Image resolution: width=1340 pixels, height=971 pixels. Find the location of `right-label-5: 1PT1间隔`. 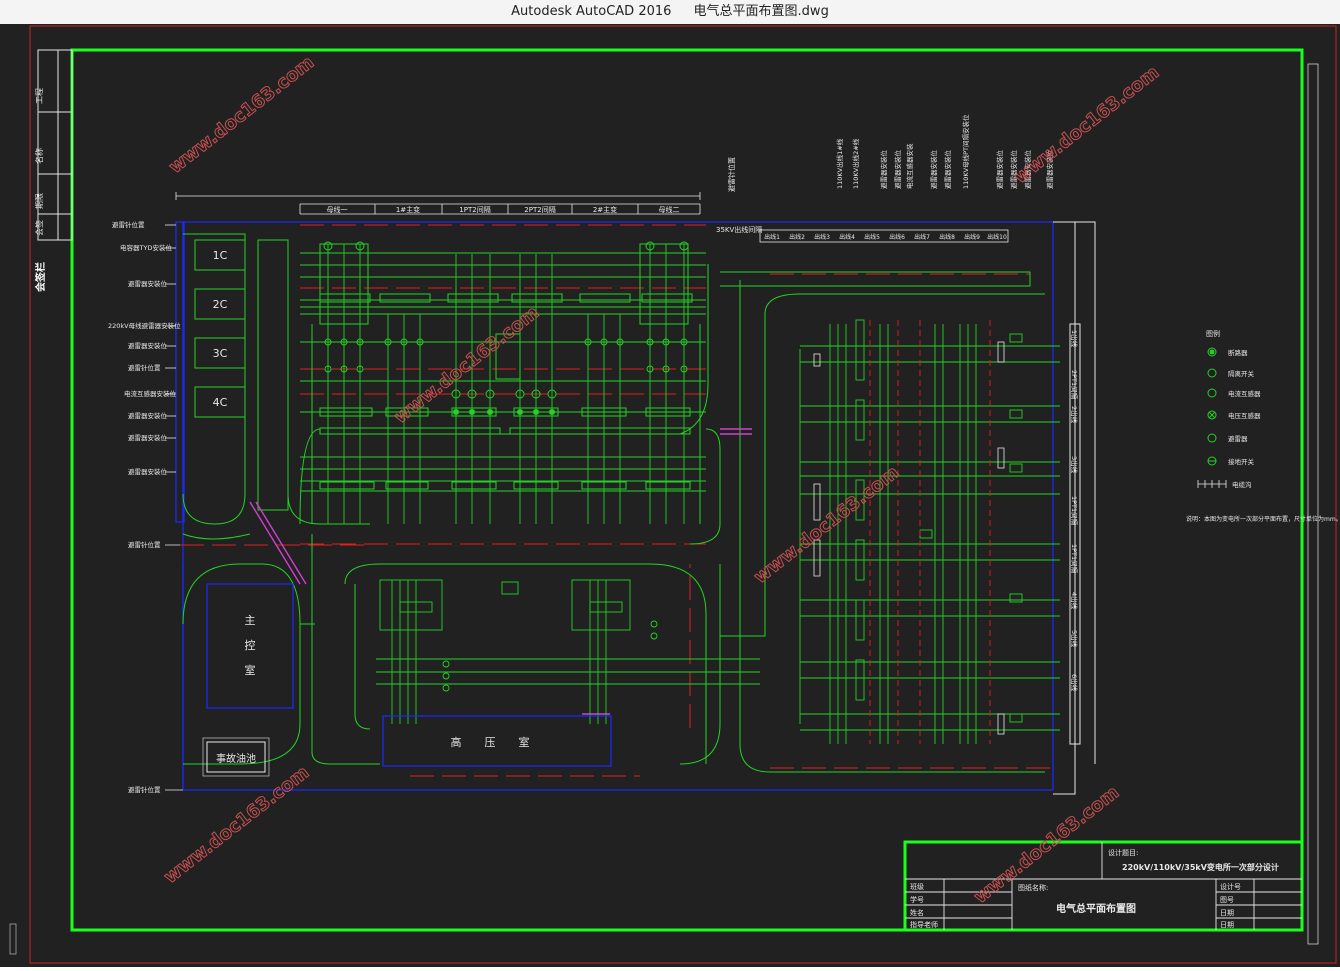

right-label-5: 1PT1间隔 is located at coordinates (1074, 511).